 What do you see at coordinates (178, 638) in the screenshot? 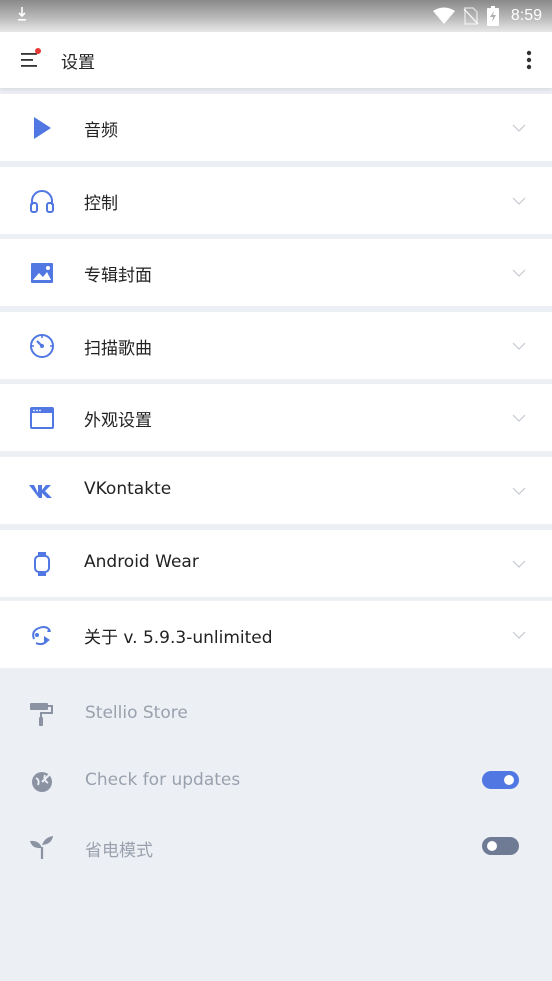
I see `section-label: 关于 v. 5.9.3-unlimited` at bounding box center [178, 638].